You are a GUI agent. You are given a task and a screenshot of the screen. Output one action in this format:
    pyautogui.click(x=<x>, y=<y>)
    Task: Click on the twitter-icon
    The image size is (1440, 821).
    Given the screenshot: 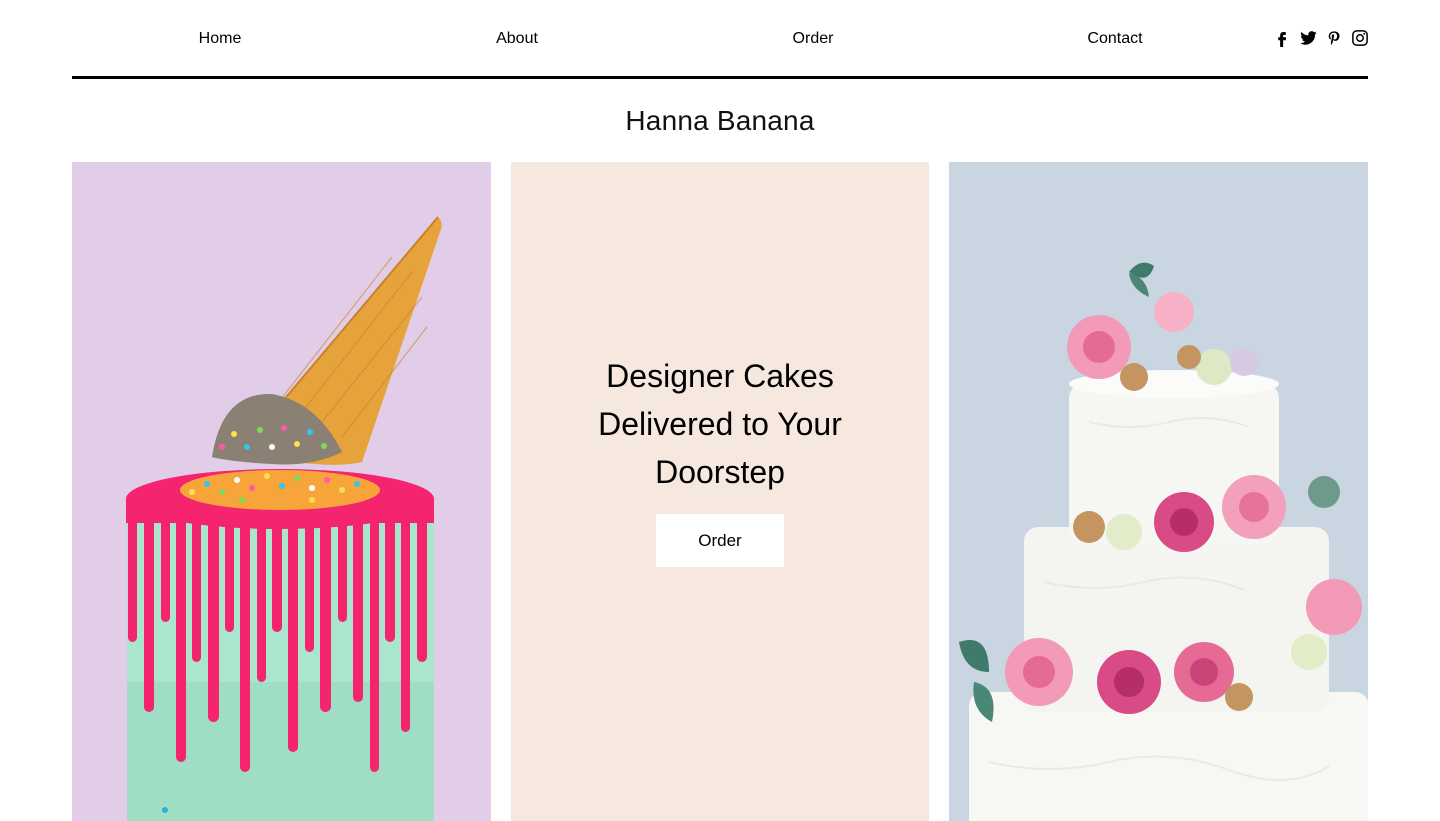 What is the action you would take?
    pyautogui.click(x=1308, y=38)
    